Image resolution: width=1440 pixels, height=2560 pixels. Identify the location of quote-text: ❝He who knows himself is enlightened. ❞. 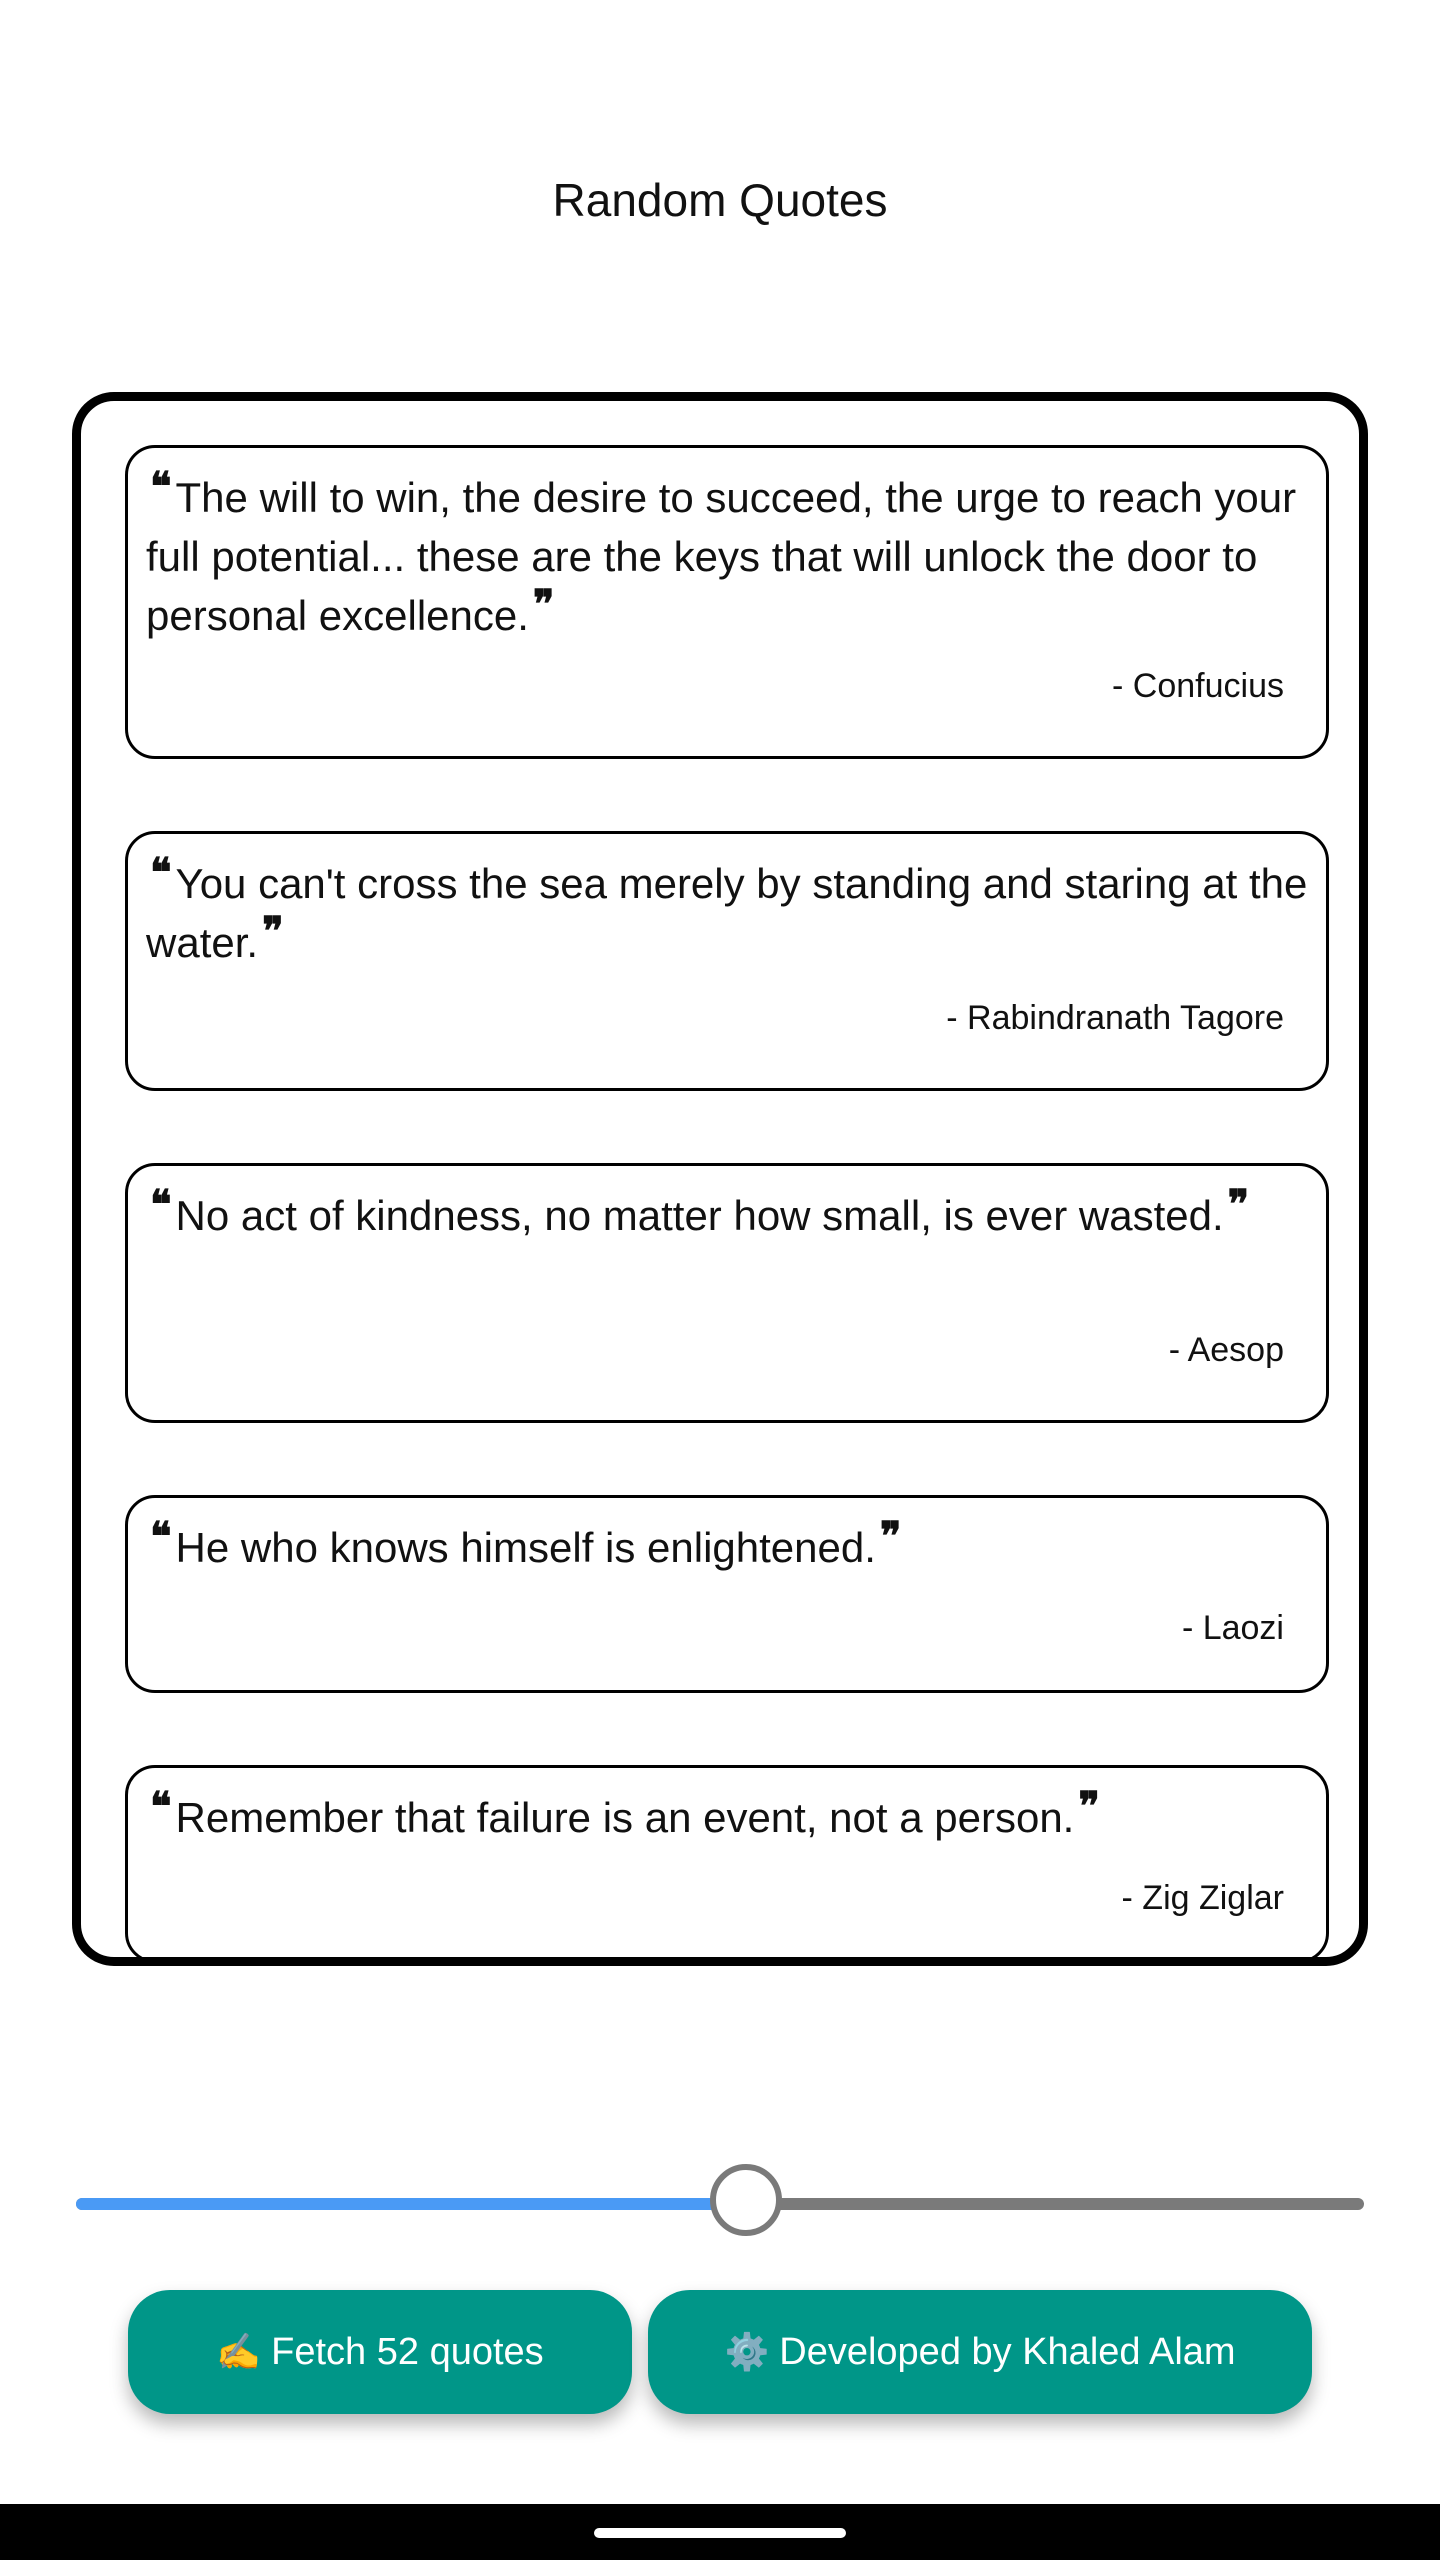
(526, 1542).